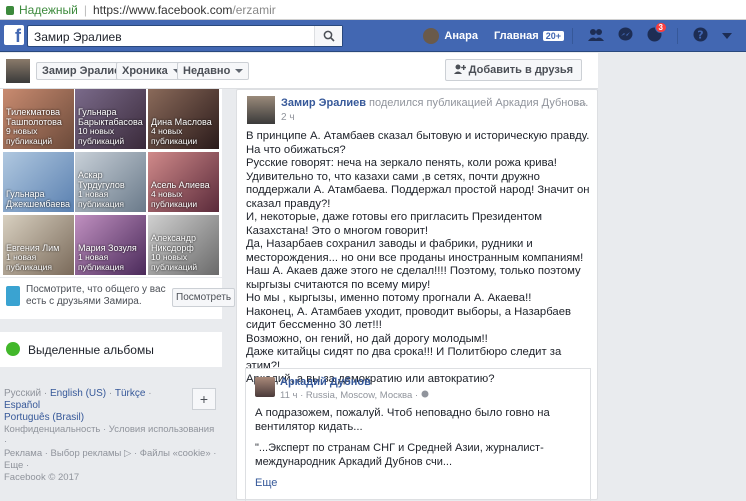 The image size is (746, 501). I want to click on recent-dropdown: Недавно, so click(213, 71).